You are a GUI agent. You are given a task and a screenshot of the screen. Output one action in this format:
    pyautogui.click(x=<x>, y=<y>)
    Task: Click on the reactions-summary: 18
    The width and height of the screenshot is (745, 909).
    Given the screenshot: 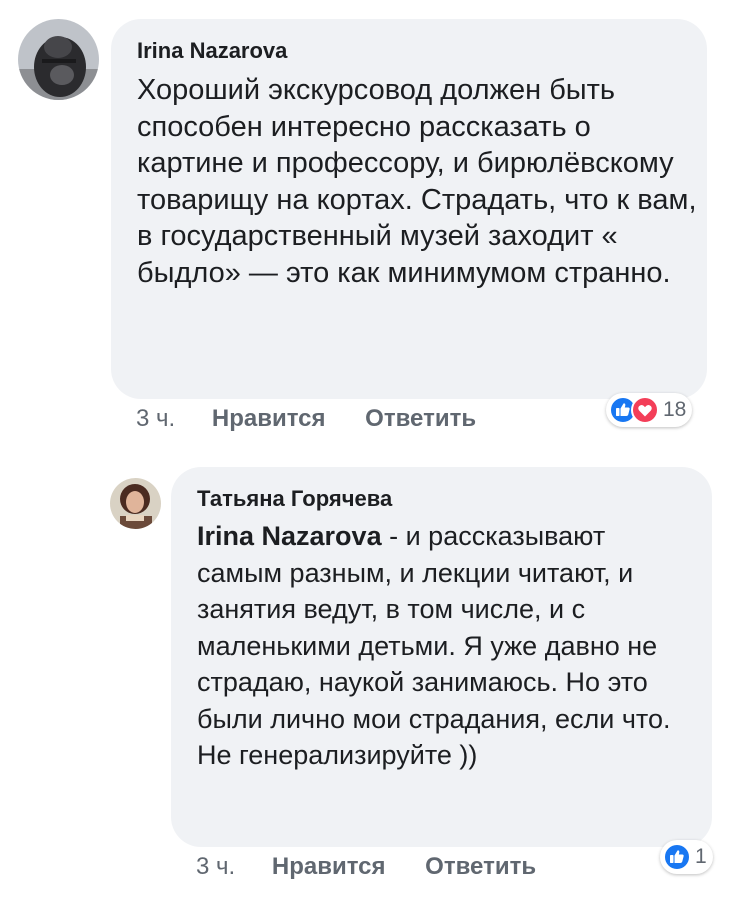 What is the action you would take?
    pyautogui.click(x=649, y=410)
    